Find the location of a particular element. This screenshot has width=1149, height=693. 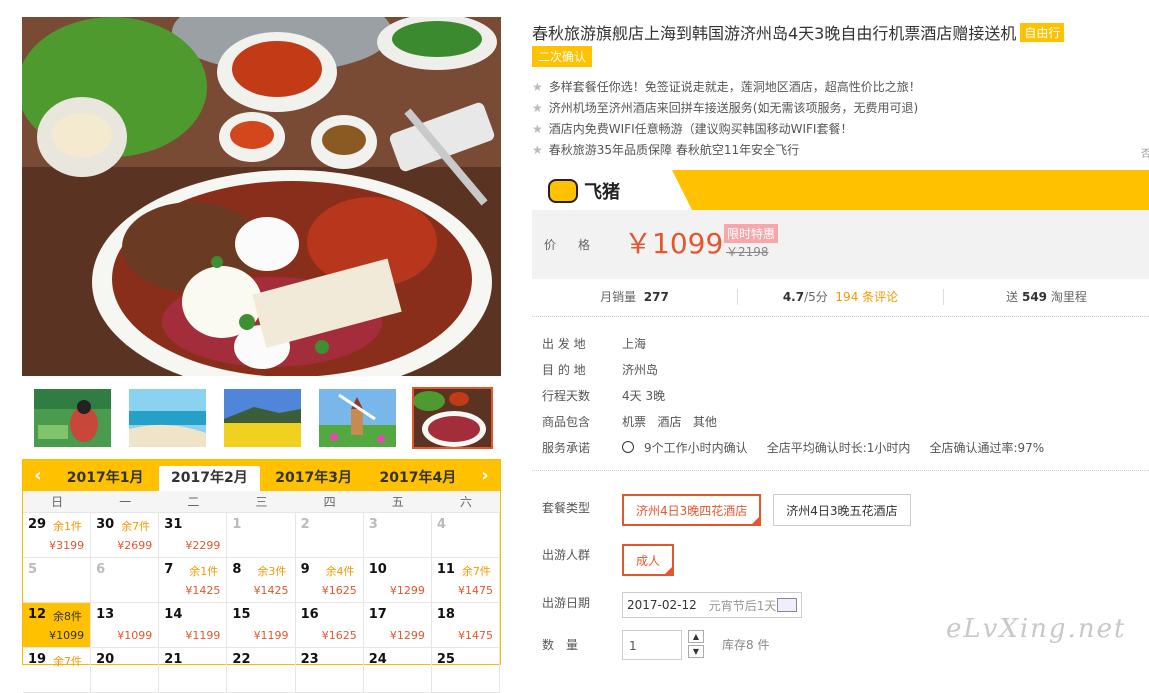

calendar-day: 30 余7件 ¥2699 is located at coordinates (125, 535).